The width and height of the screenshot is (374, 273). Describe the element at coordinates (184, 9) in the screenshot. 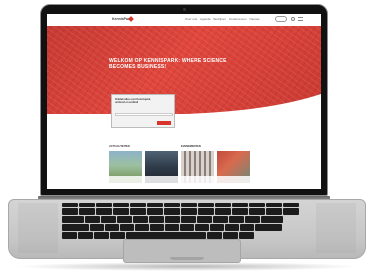

I see `webcam` at that location.